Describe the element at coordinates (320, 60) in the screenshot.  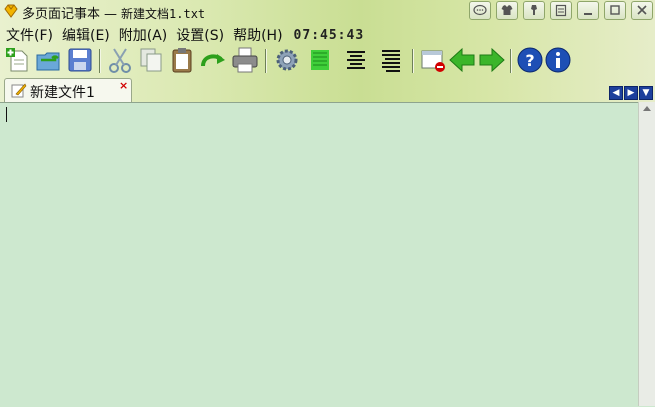
I see `highlight-lines-icon` at that location.